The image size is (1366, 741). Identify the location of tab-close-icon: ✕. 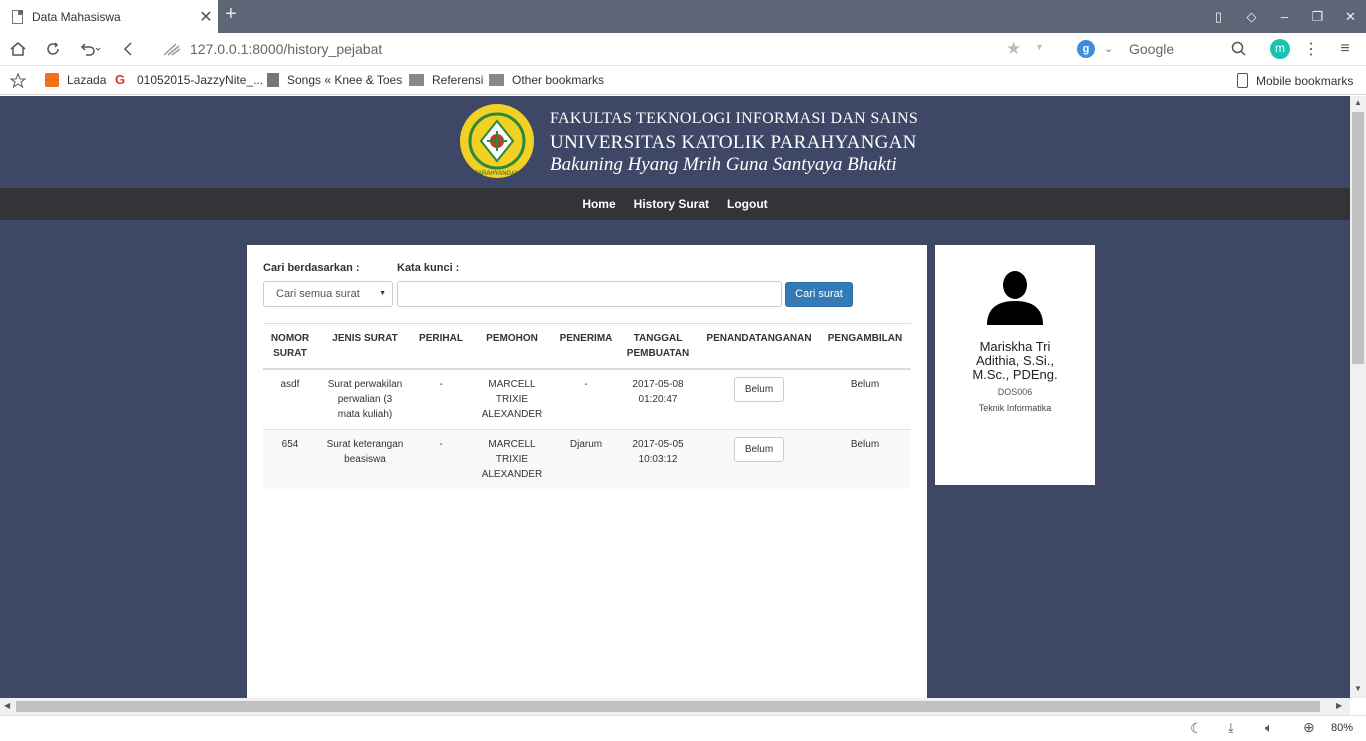
(206, 17).